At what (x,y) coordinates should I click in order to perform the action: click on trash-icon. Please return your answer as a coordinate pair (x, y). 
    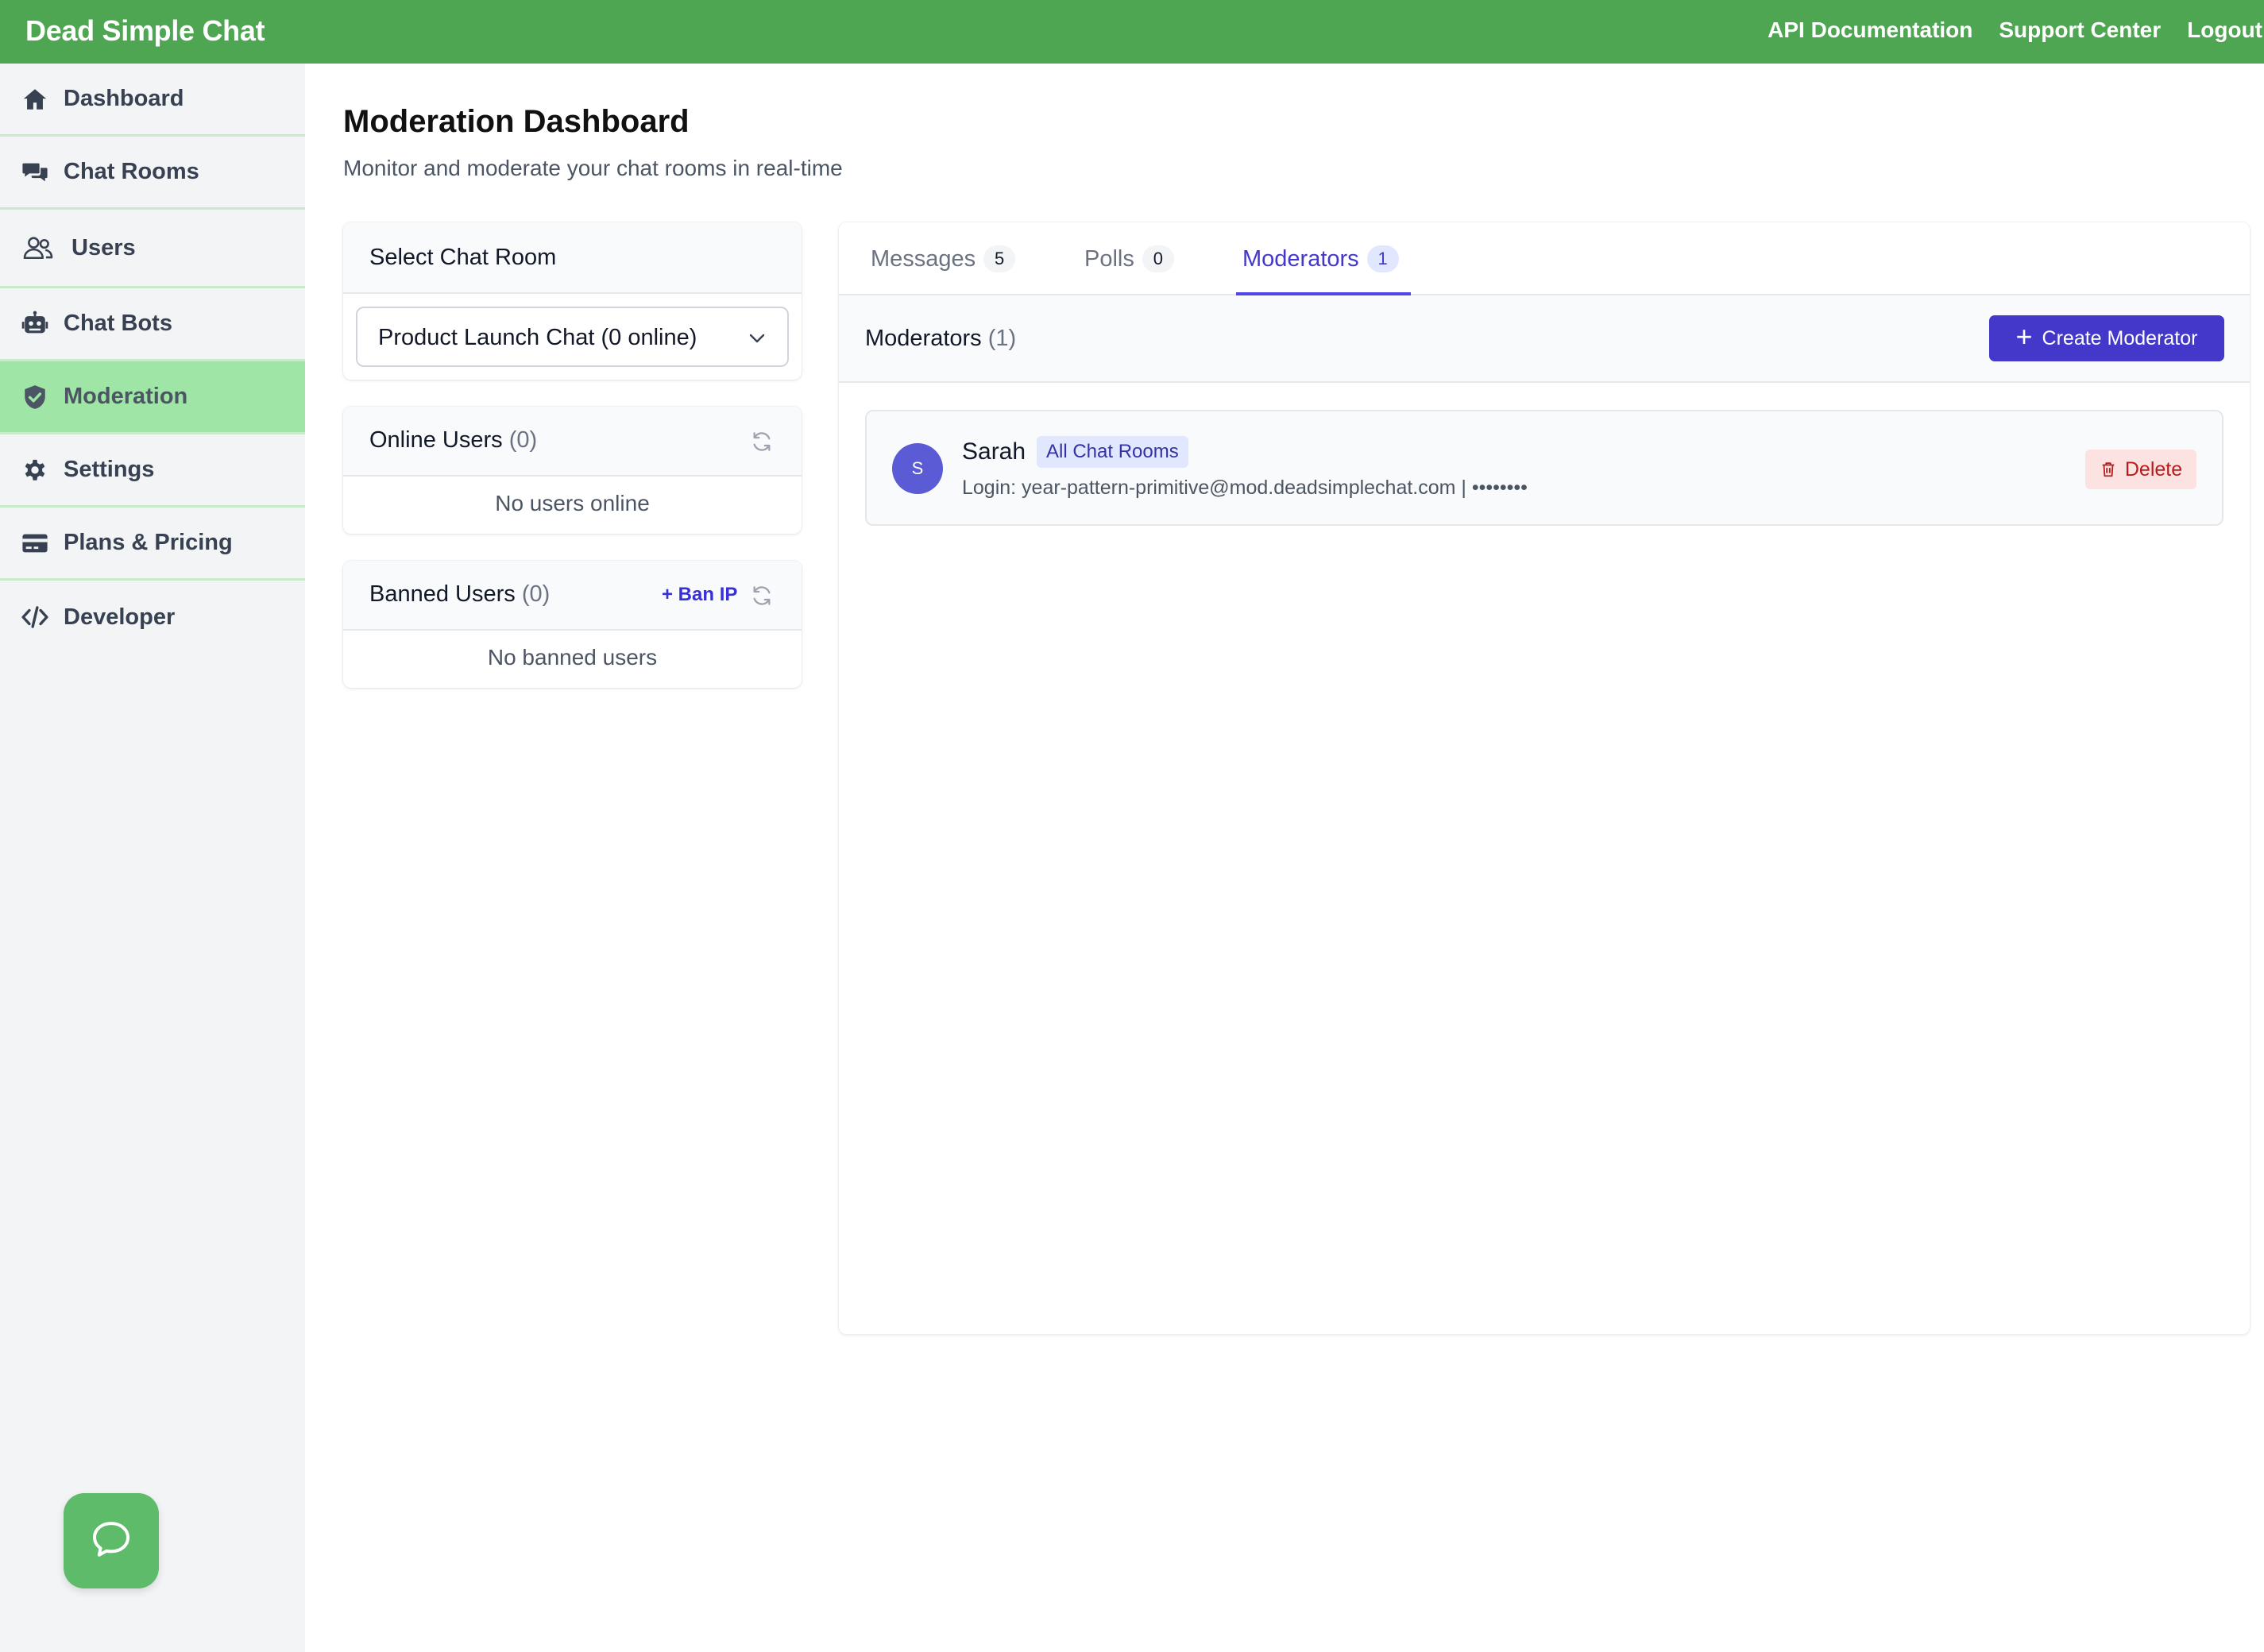
    Looking at the image, I should click on (2109, 469).